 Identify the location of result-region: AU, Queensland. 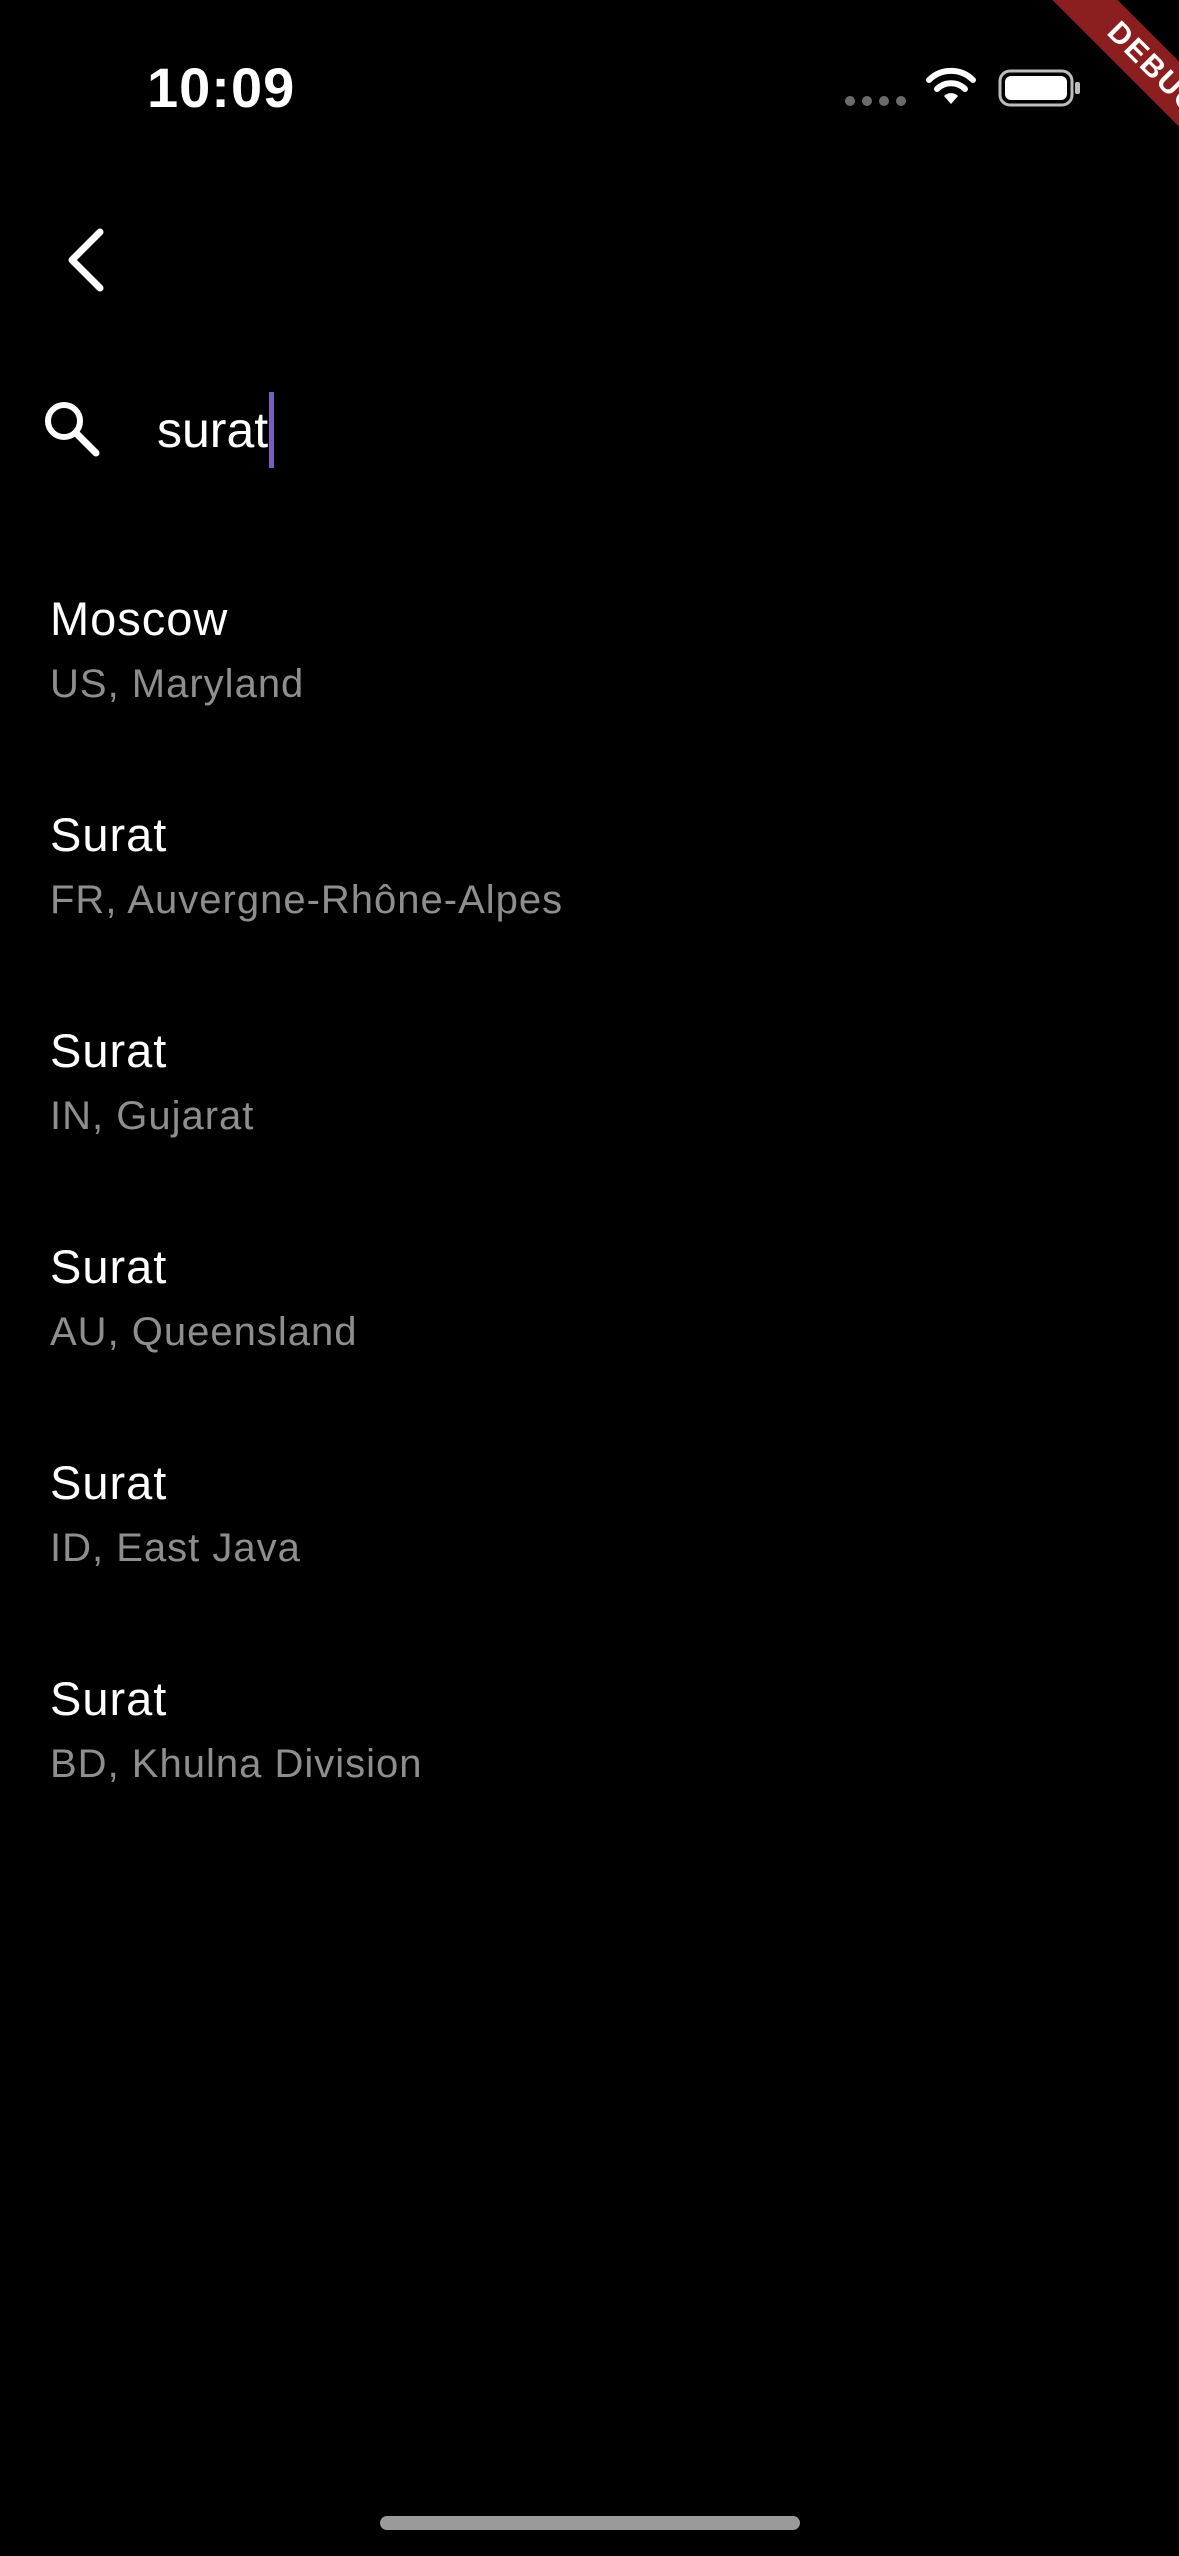
(204, 1332).